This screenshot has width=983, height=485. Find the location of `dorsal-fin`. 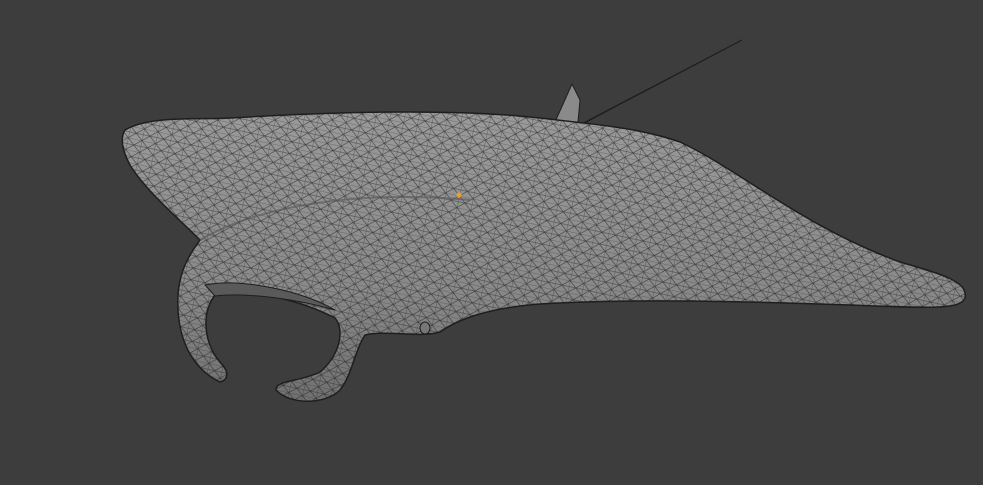

dorsal-fin is located at coordinates (567, 102).